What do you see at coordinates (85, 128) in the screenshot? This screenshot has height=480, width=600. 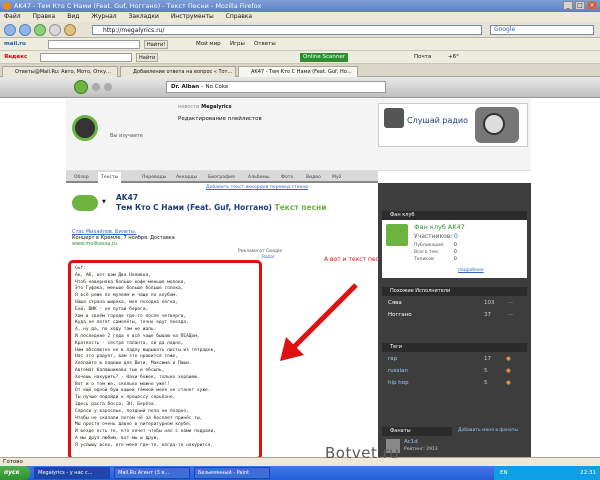 I see `site-logo` at bounding box center [85, 128].